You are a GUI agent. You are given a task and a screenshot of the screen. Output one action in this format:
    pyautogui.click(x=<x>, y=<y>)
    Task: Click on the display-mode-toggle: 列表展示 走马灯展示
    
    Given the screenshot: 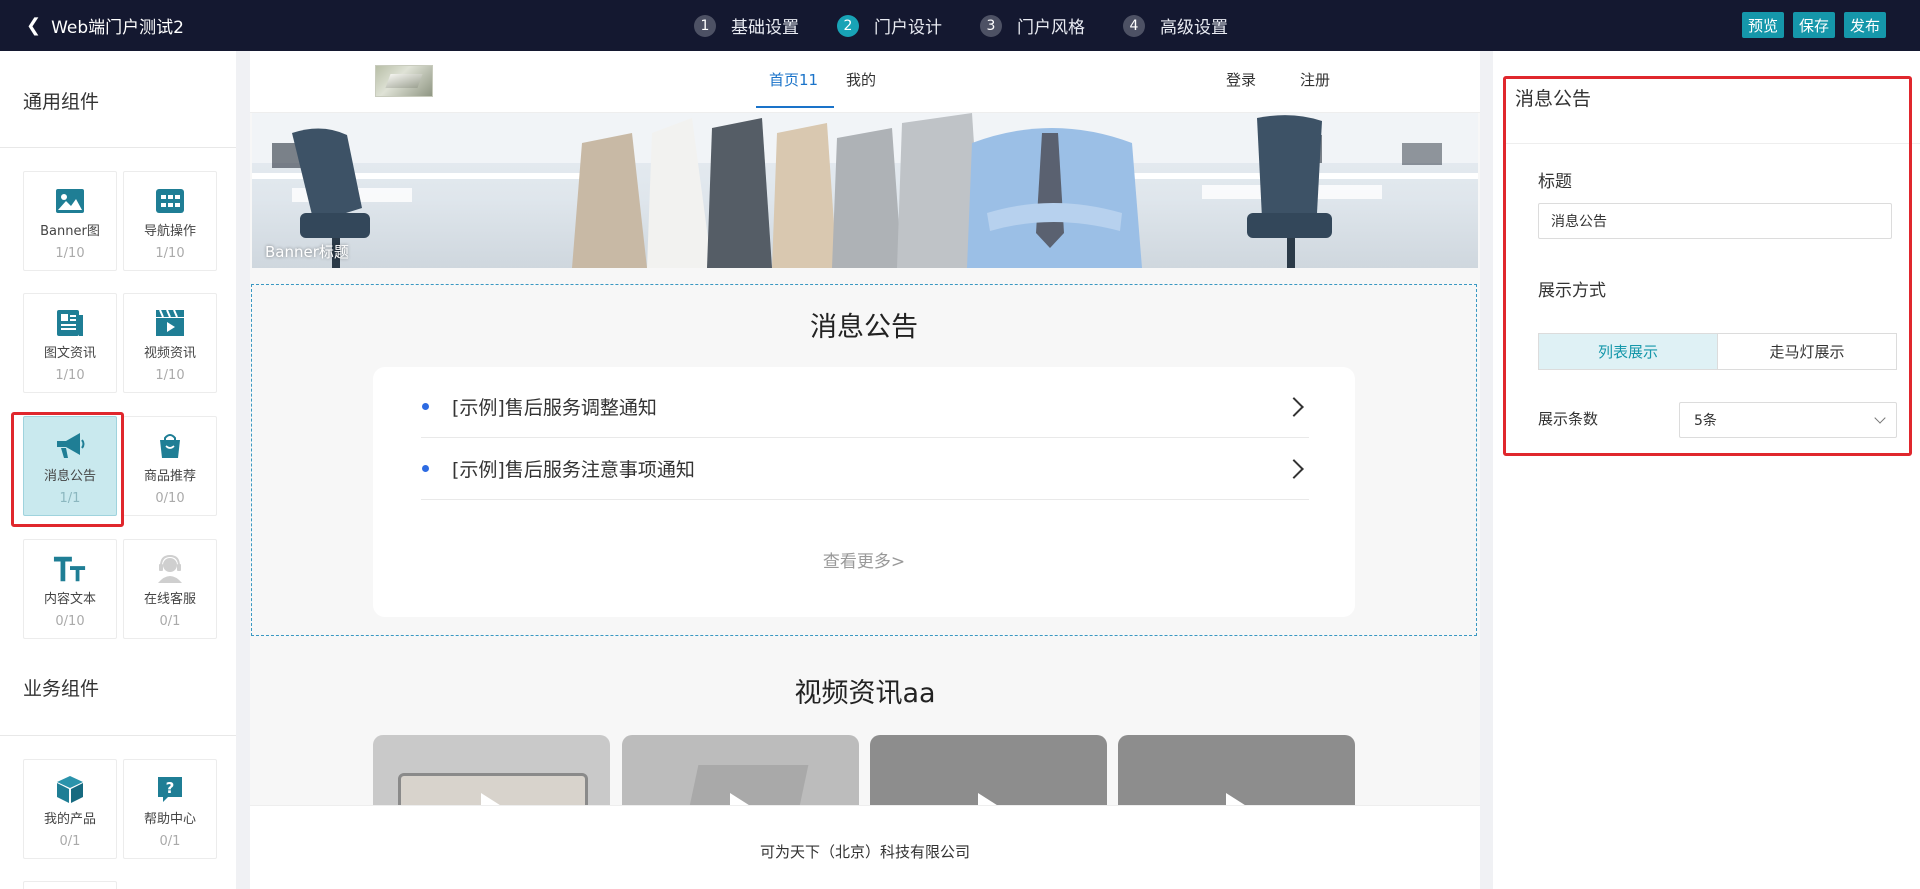 What is the action you would take?
    pyautogui.click(x=1717, y=351)
    